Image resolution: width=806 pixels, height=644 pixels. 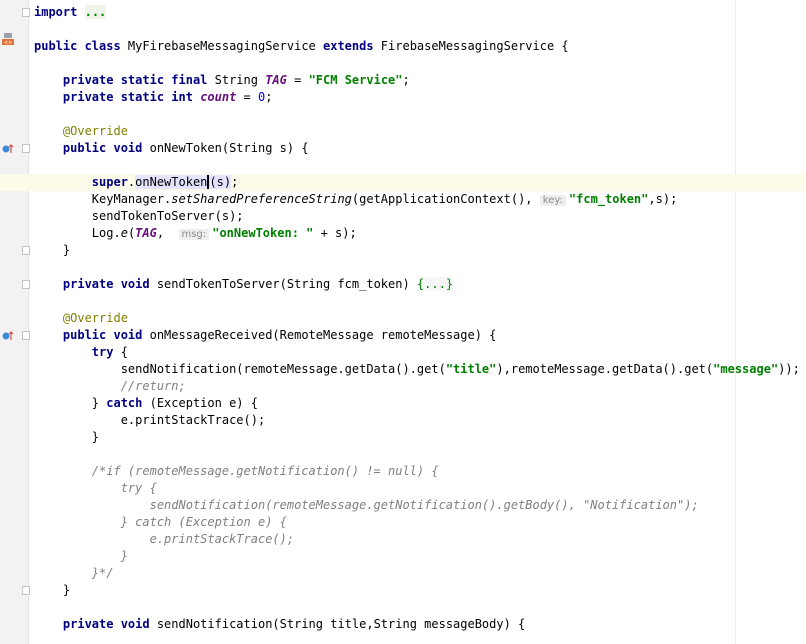 I want to click on code-line: //return;, so click(x=420, y=386).